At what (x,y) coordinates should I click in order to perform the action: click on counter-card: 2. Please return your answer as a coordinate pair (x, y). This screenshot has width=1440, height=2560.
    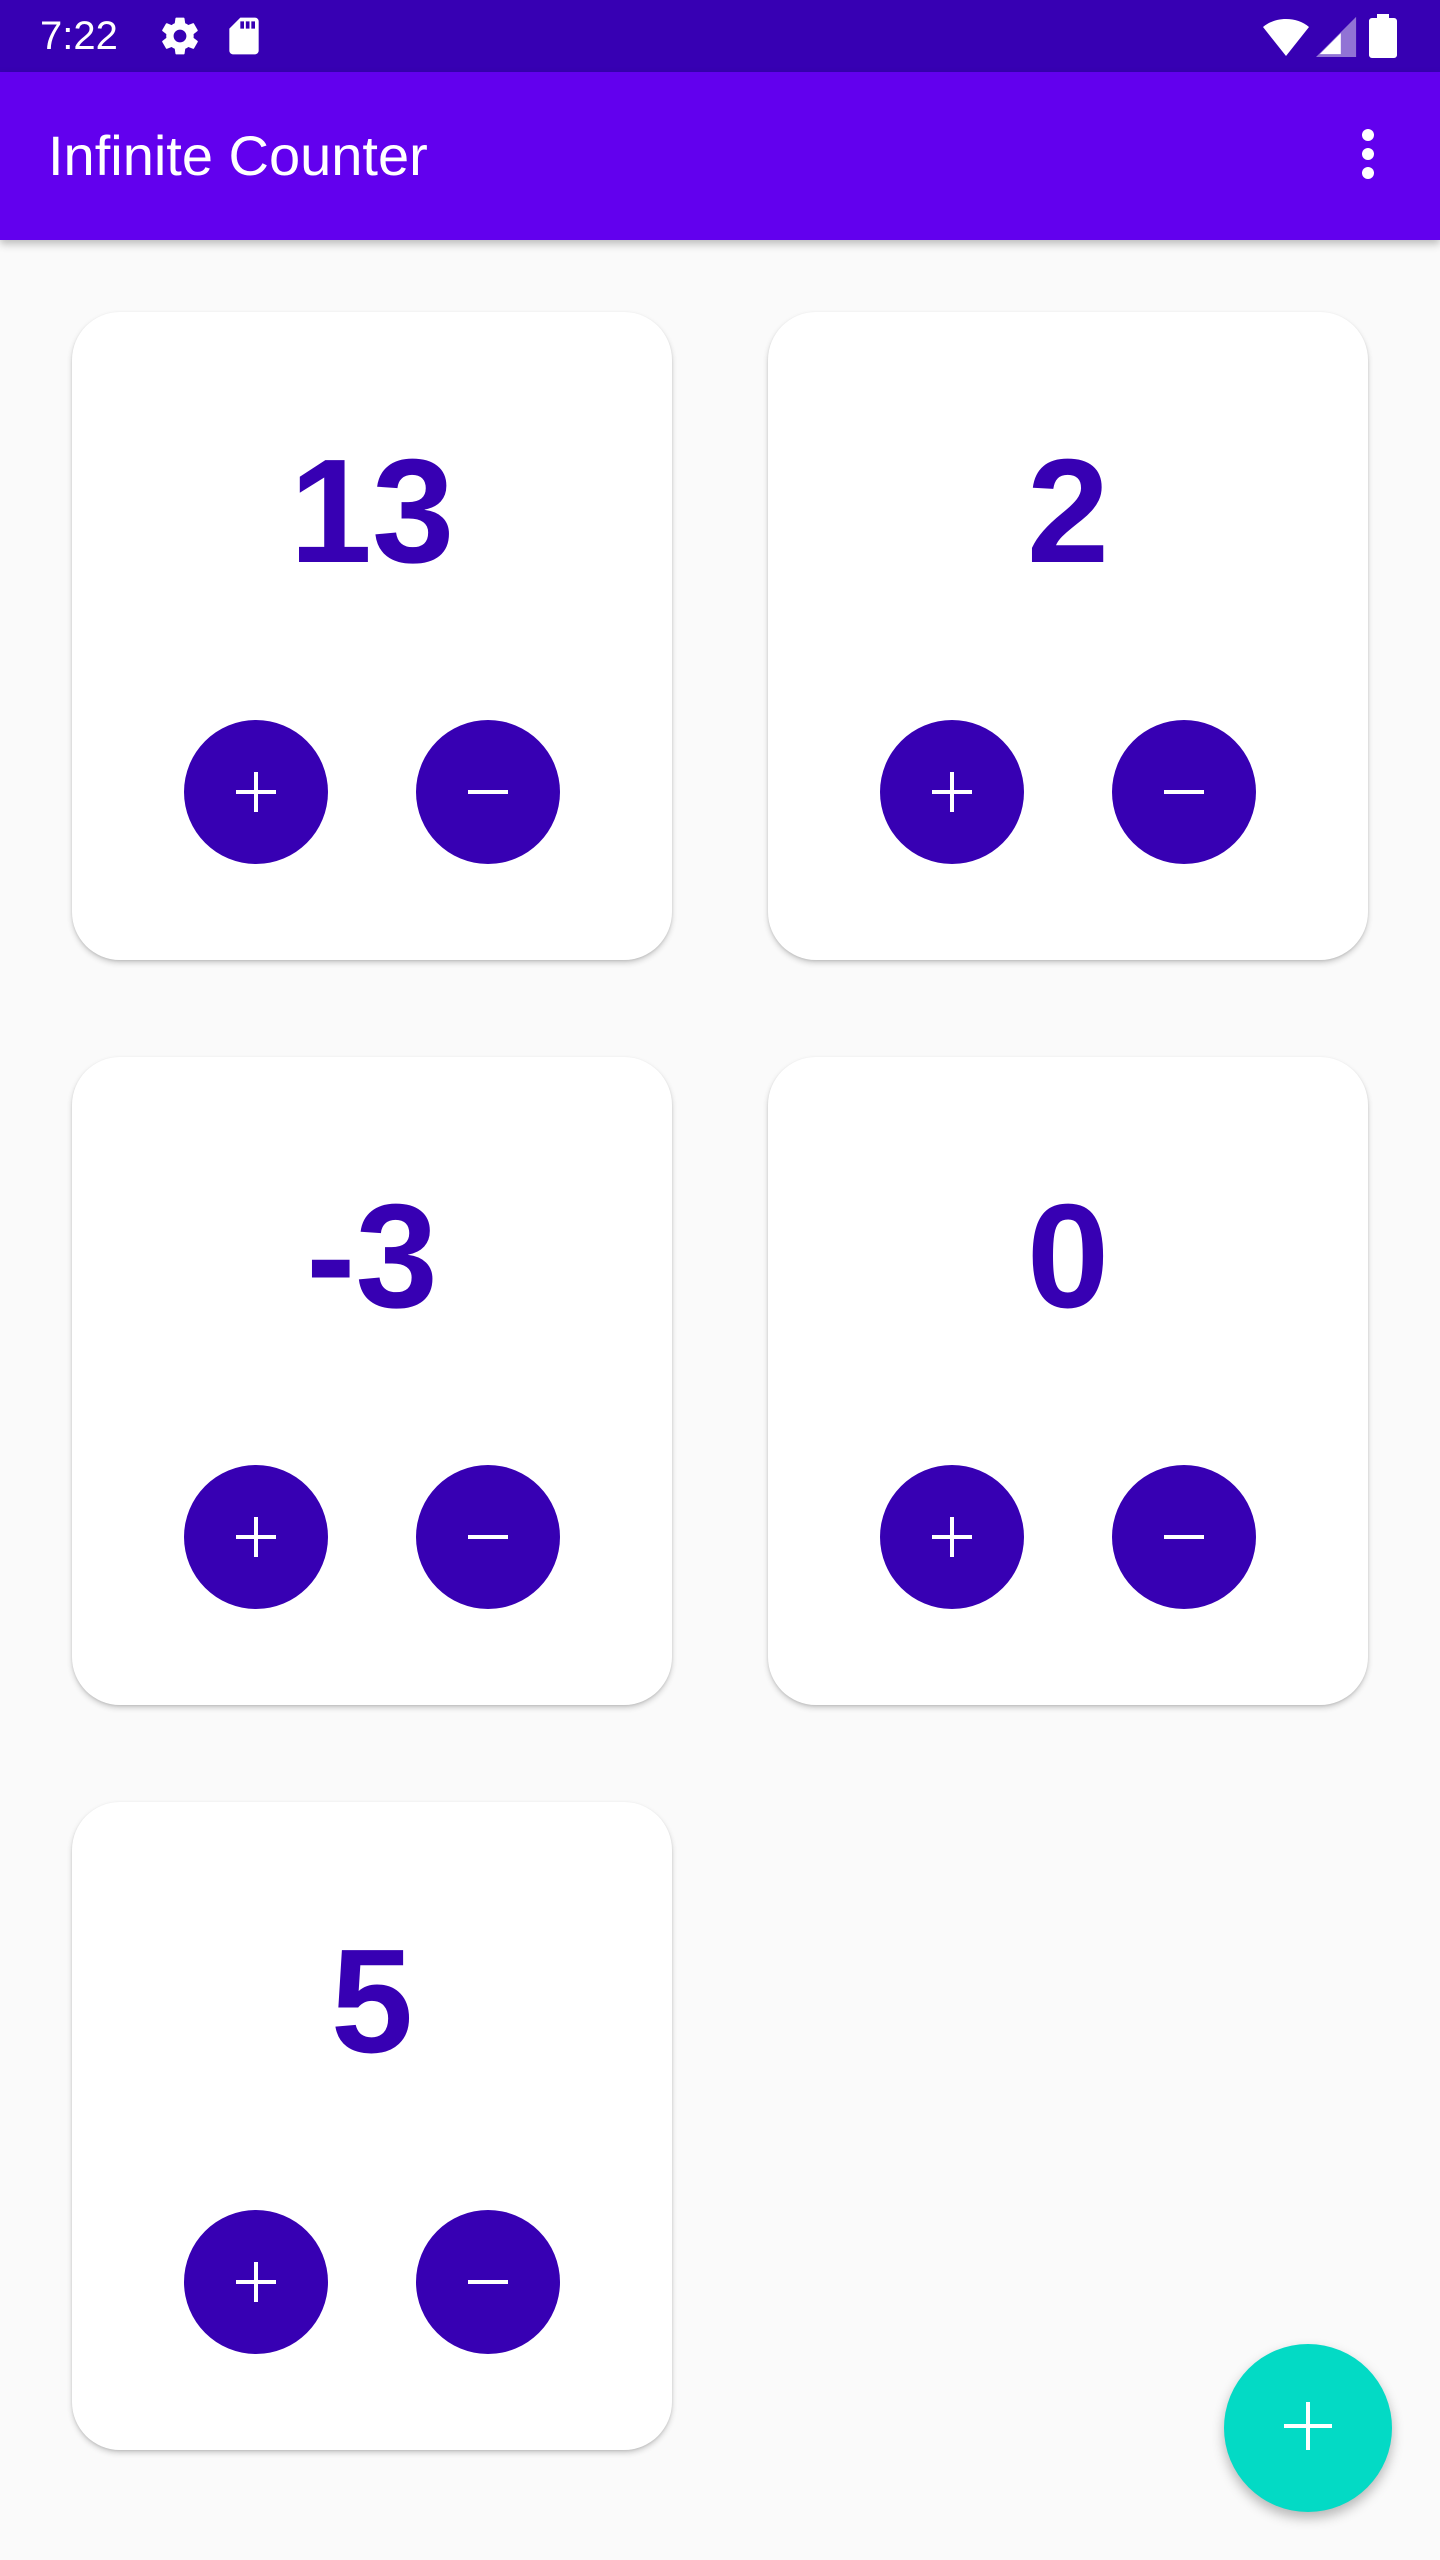
    Looking at the image, I should click on (1068, 636).